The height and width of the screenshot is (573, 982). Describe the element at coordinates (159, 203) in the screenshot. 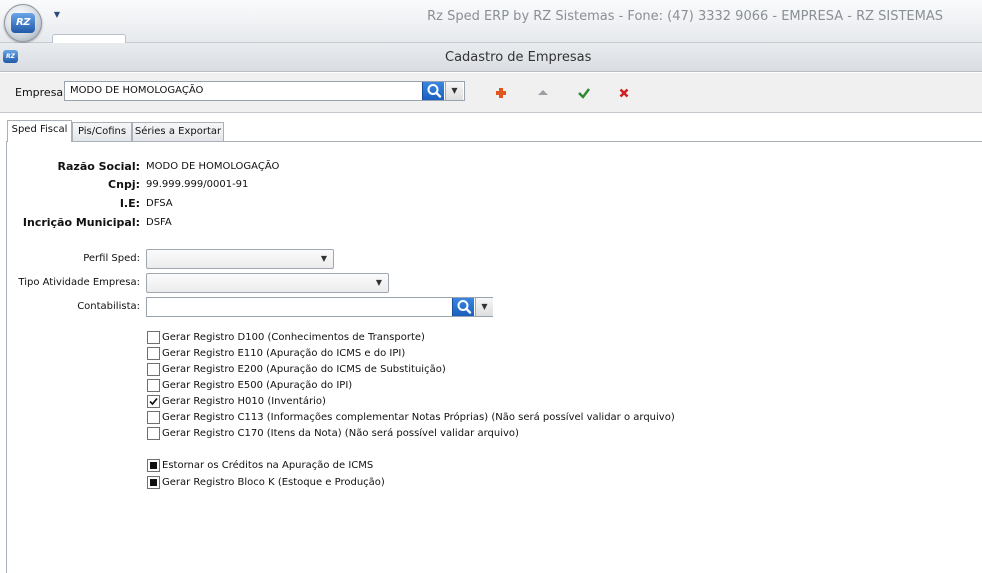

I see `ie-value: DFSA` at that location.